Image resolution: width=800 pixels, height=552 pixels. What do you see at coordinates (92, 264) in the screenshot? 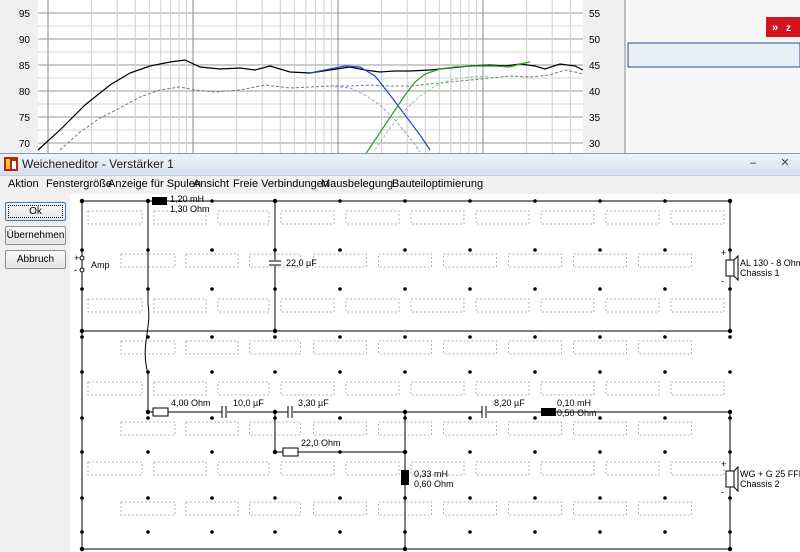
I see `amp-connector: + - Amp` at bounding box center [92, 264].